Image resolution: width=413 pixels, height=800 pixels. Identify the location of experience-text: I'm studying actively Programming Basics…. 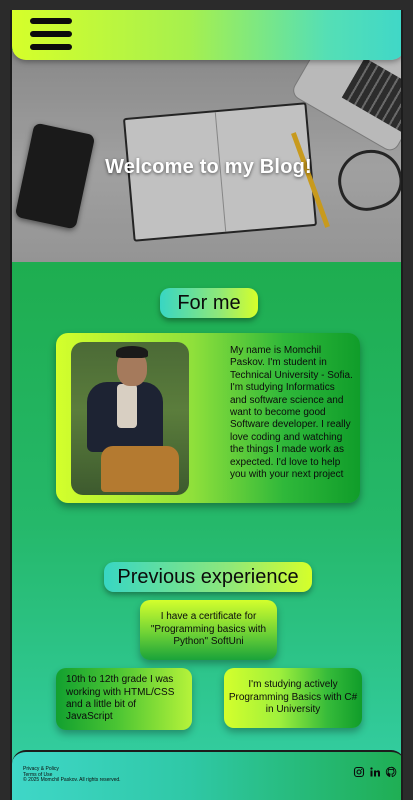
(293, 697).